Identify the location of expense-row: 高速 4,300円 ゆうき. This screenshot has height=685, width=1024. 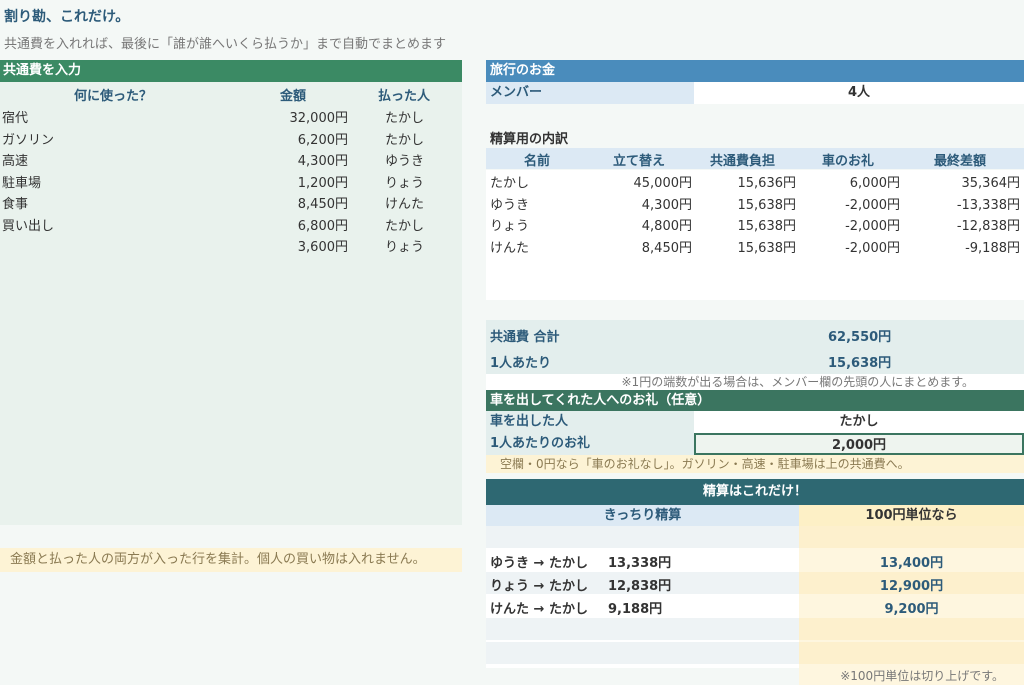
(231, 159).